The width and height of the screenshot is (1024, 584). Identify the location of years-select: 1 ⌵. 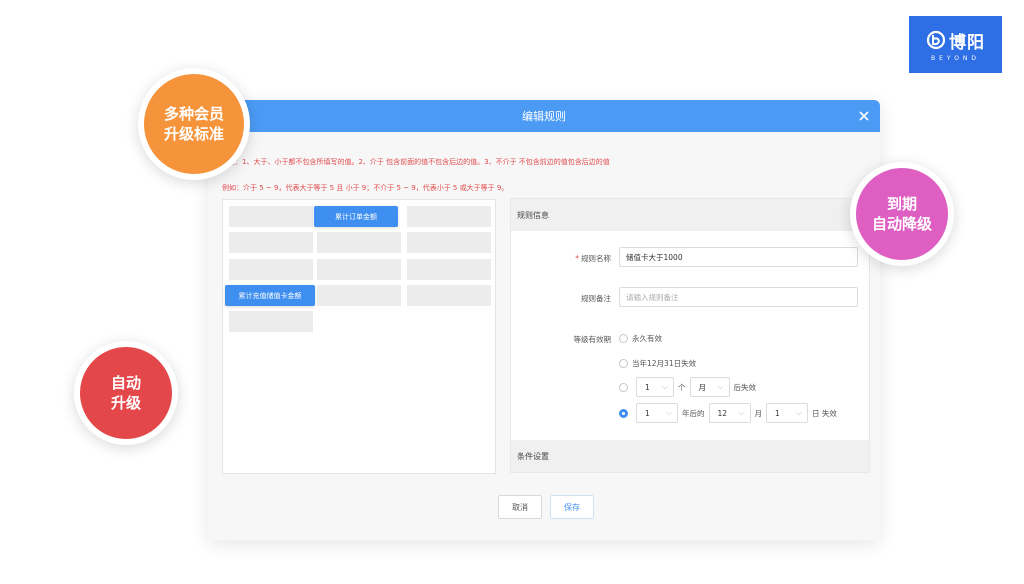
(657, 413).